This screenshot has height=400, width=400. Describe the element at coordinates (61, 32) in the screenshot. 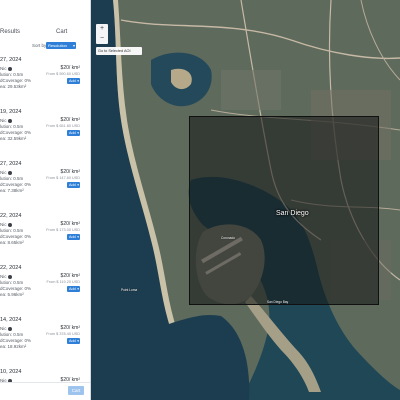

I see `tab-cart: Cart` at that location.